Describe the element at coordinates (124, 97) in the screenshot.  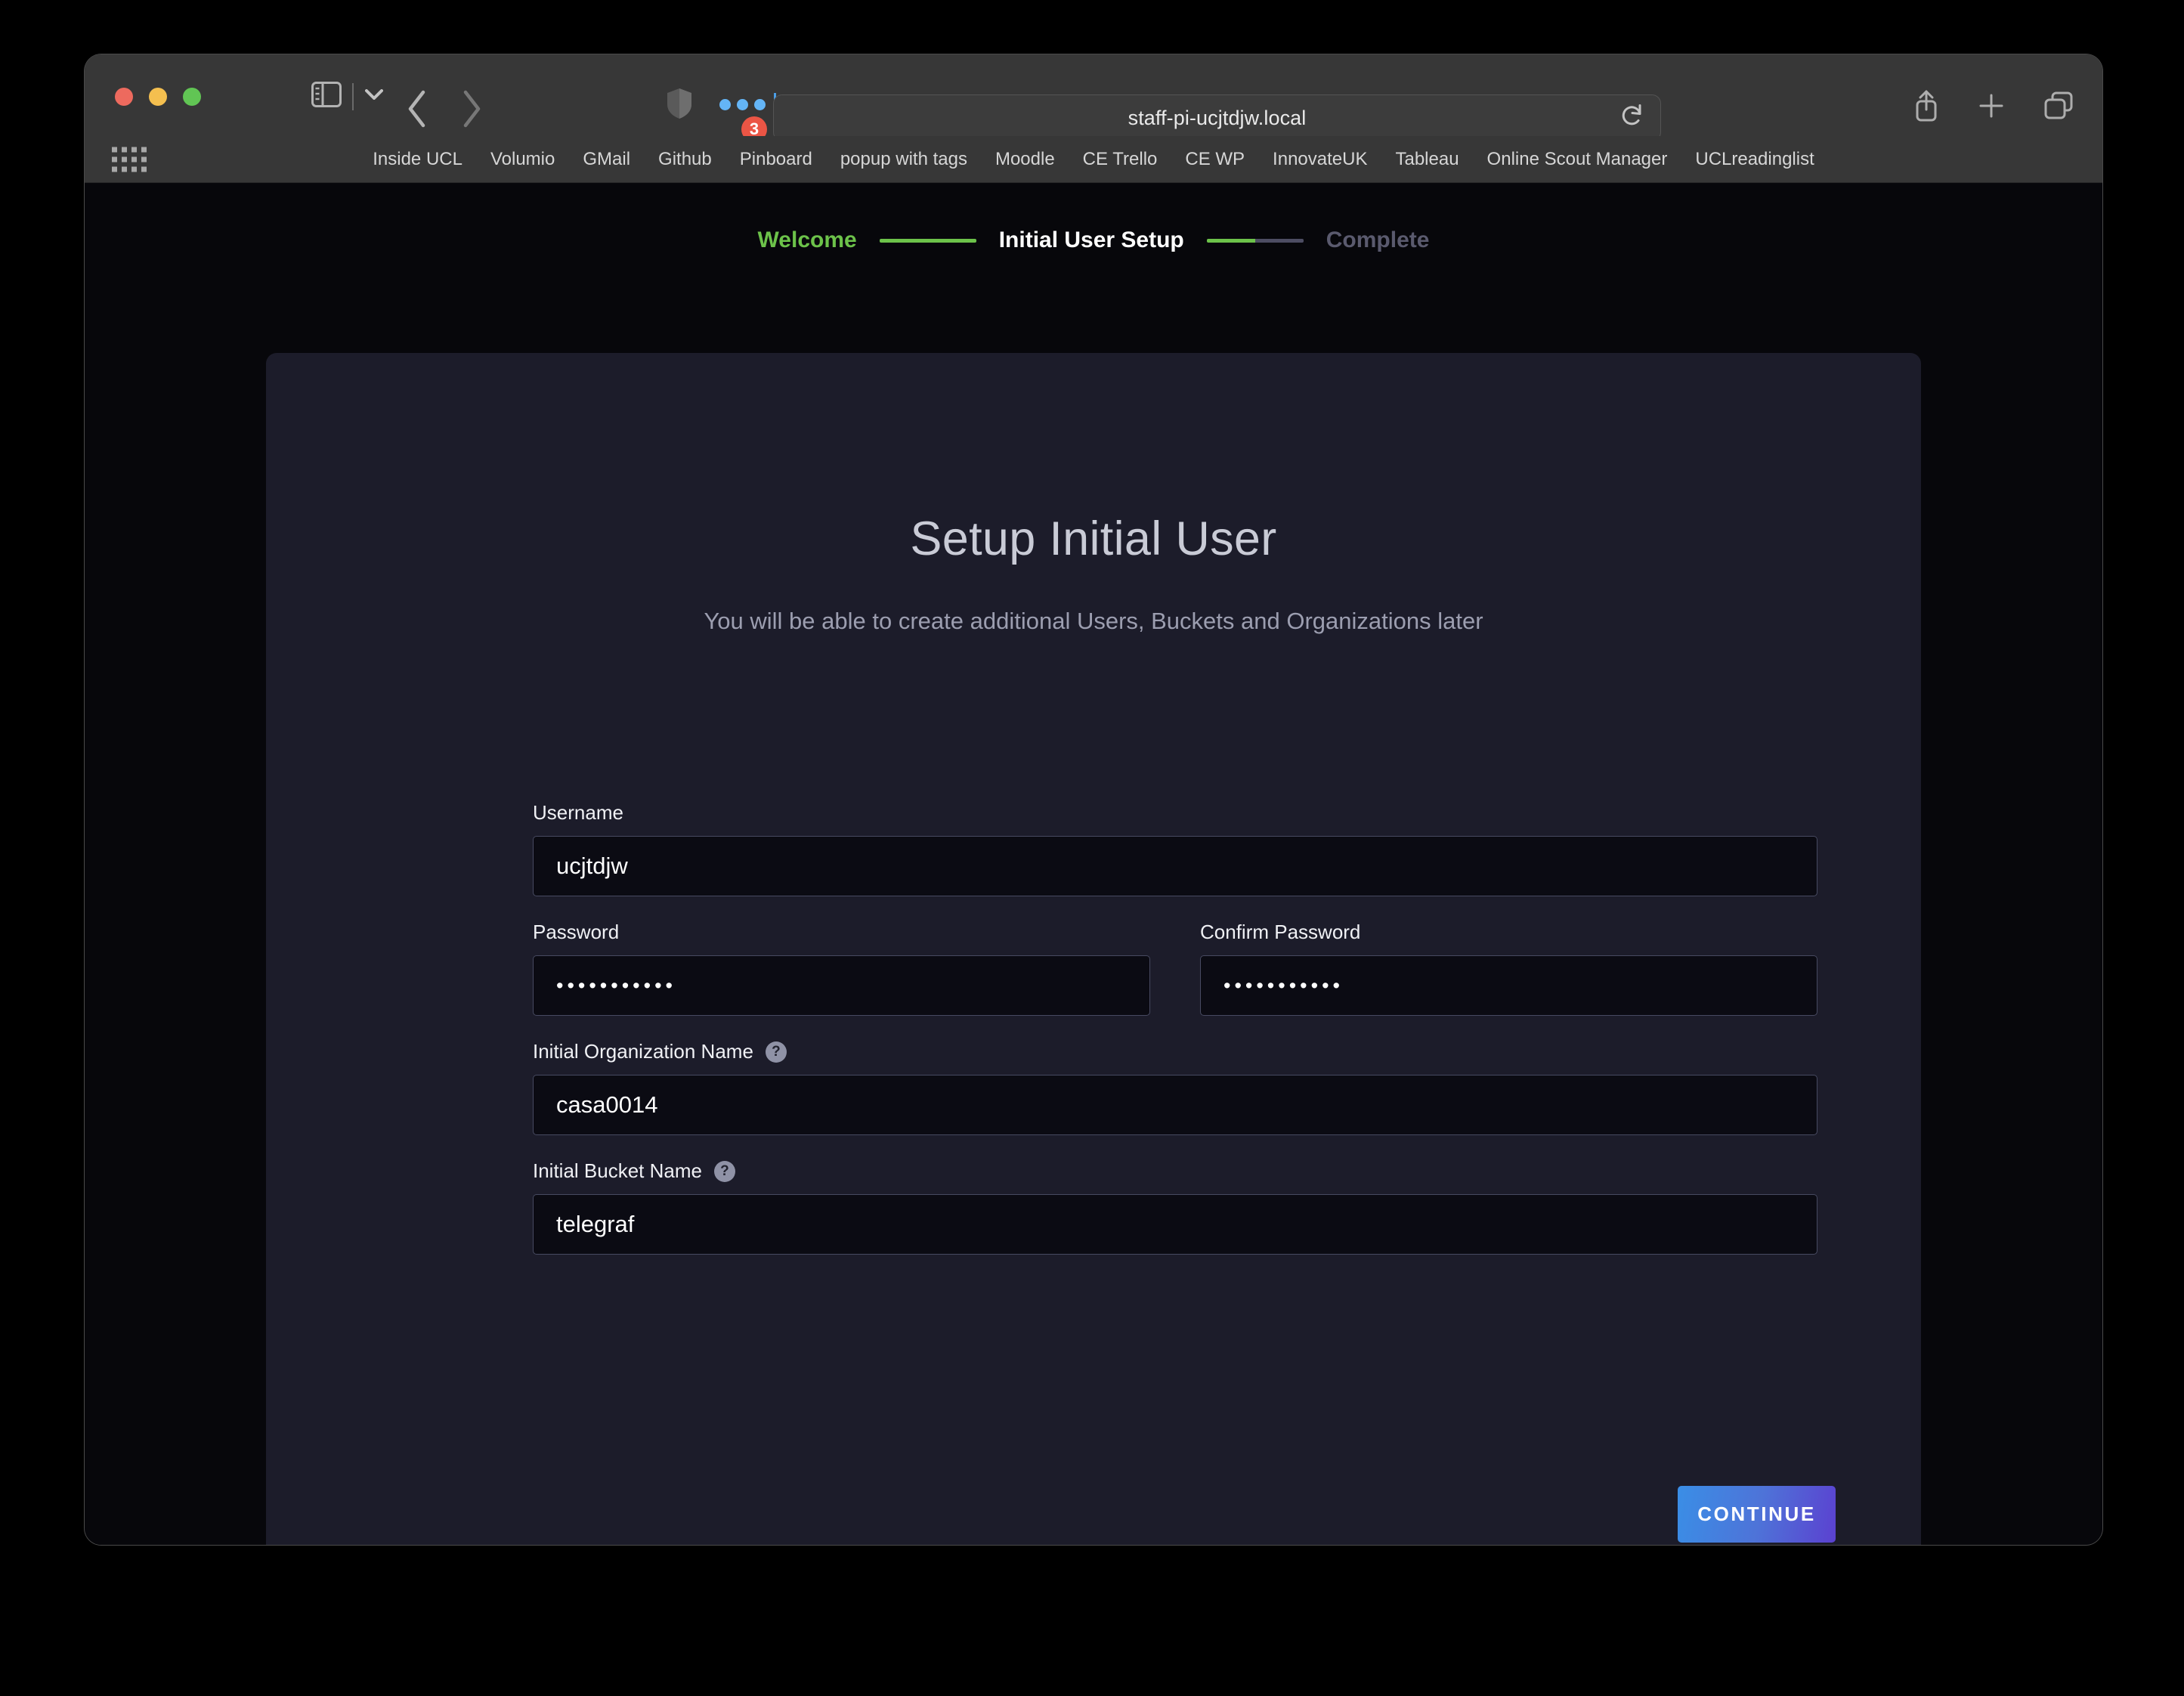
I see `close-window-button` at that location.